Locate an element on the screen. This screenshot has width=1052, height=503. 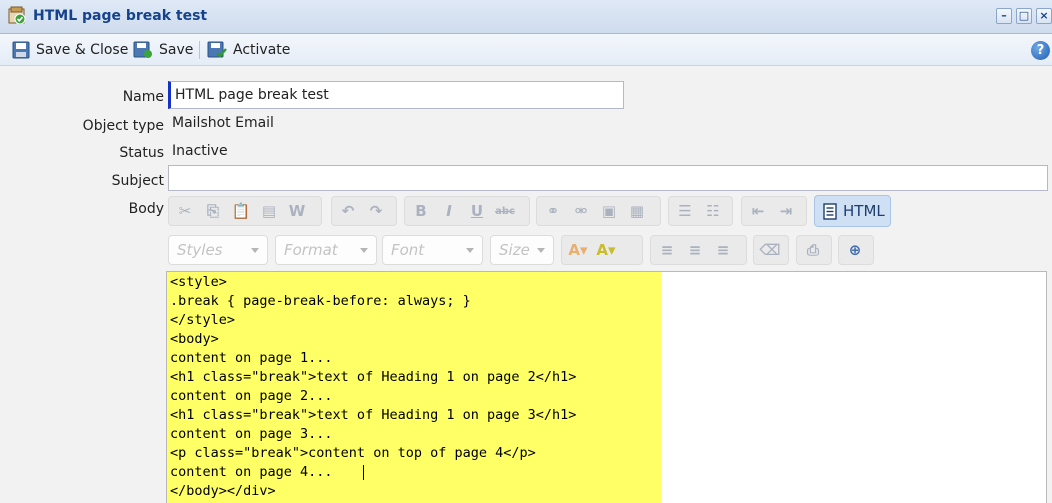
styles-placeholder: Styles is located at coordinates (200, 250).